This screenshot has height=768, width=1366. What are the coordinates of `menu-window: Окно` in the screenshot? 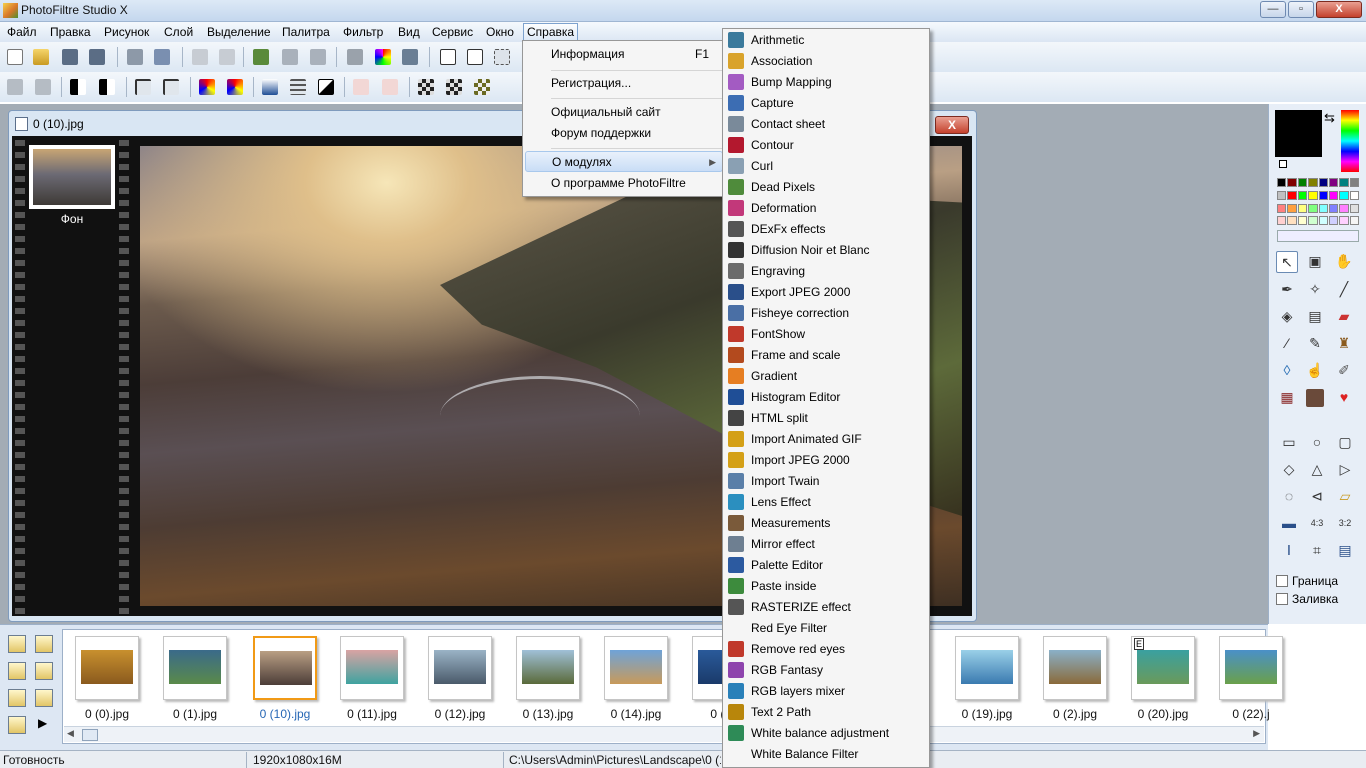 It's located at (500, 32).